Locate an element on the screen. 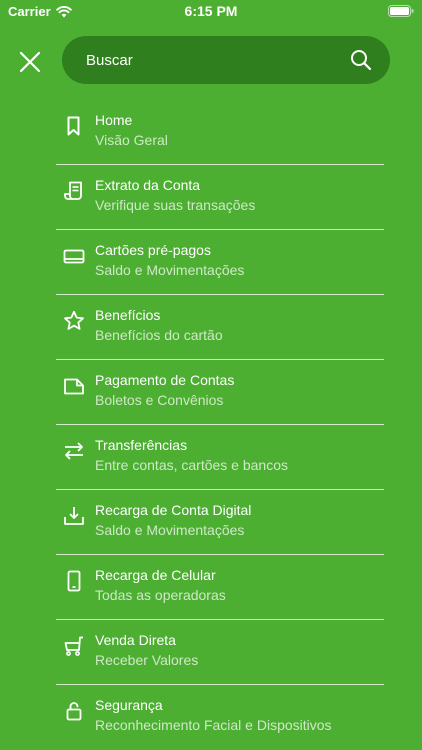  bookmark-icon is located at coordinates (73, 126).